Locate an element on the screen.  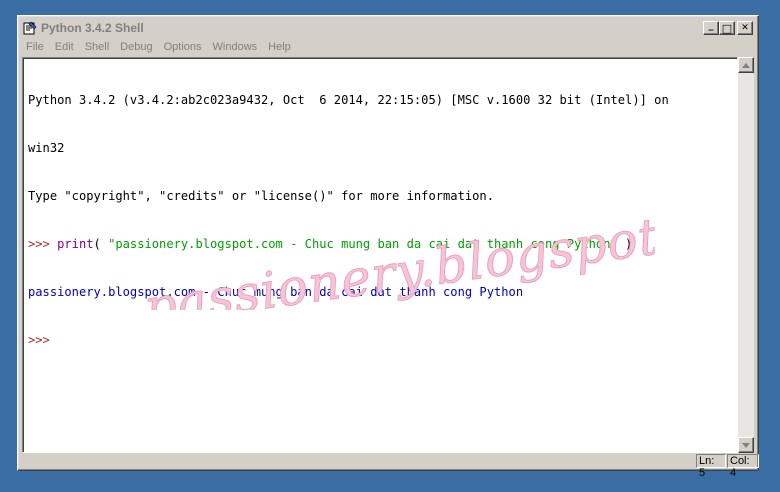
menu-file: File is located at coordinates (35, 47).